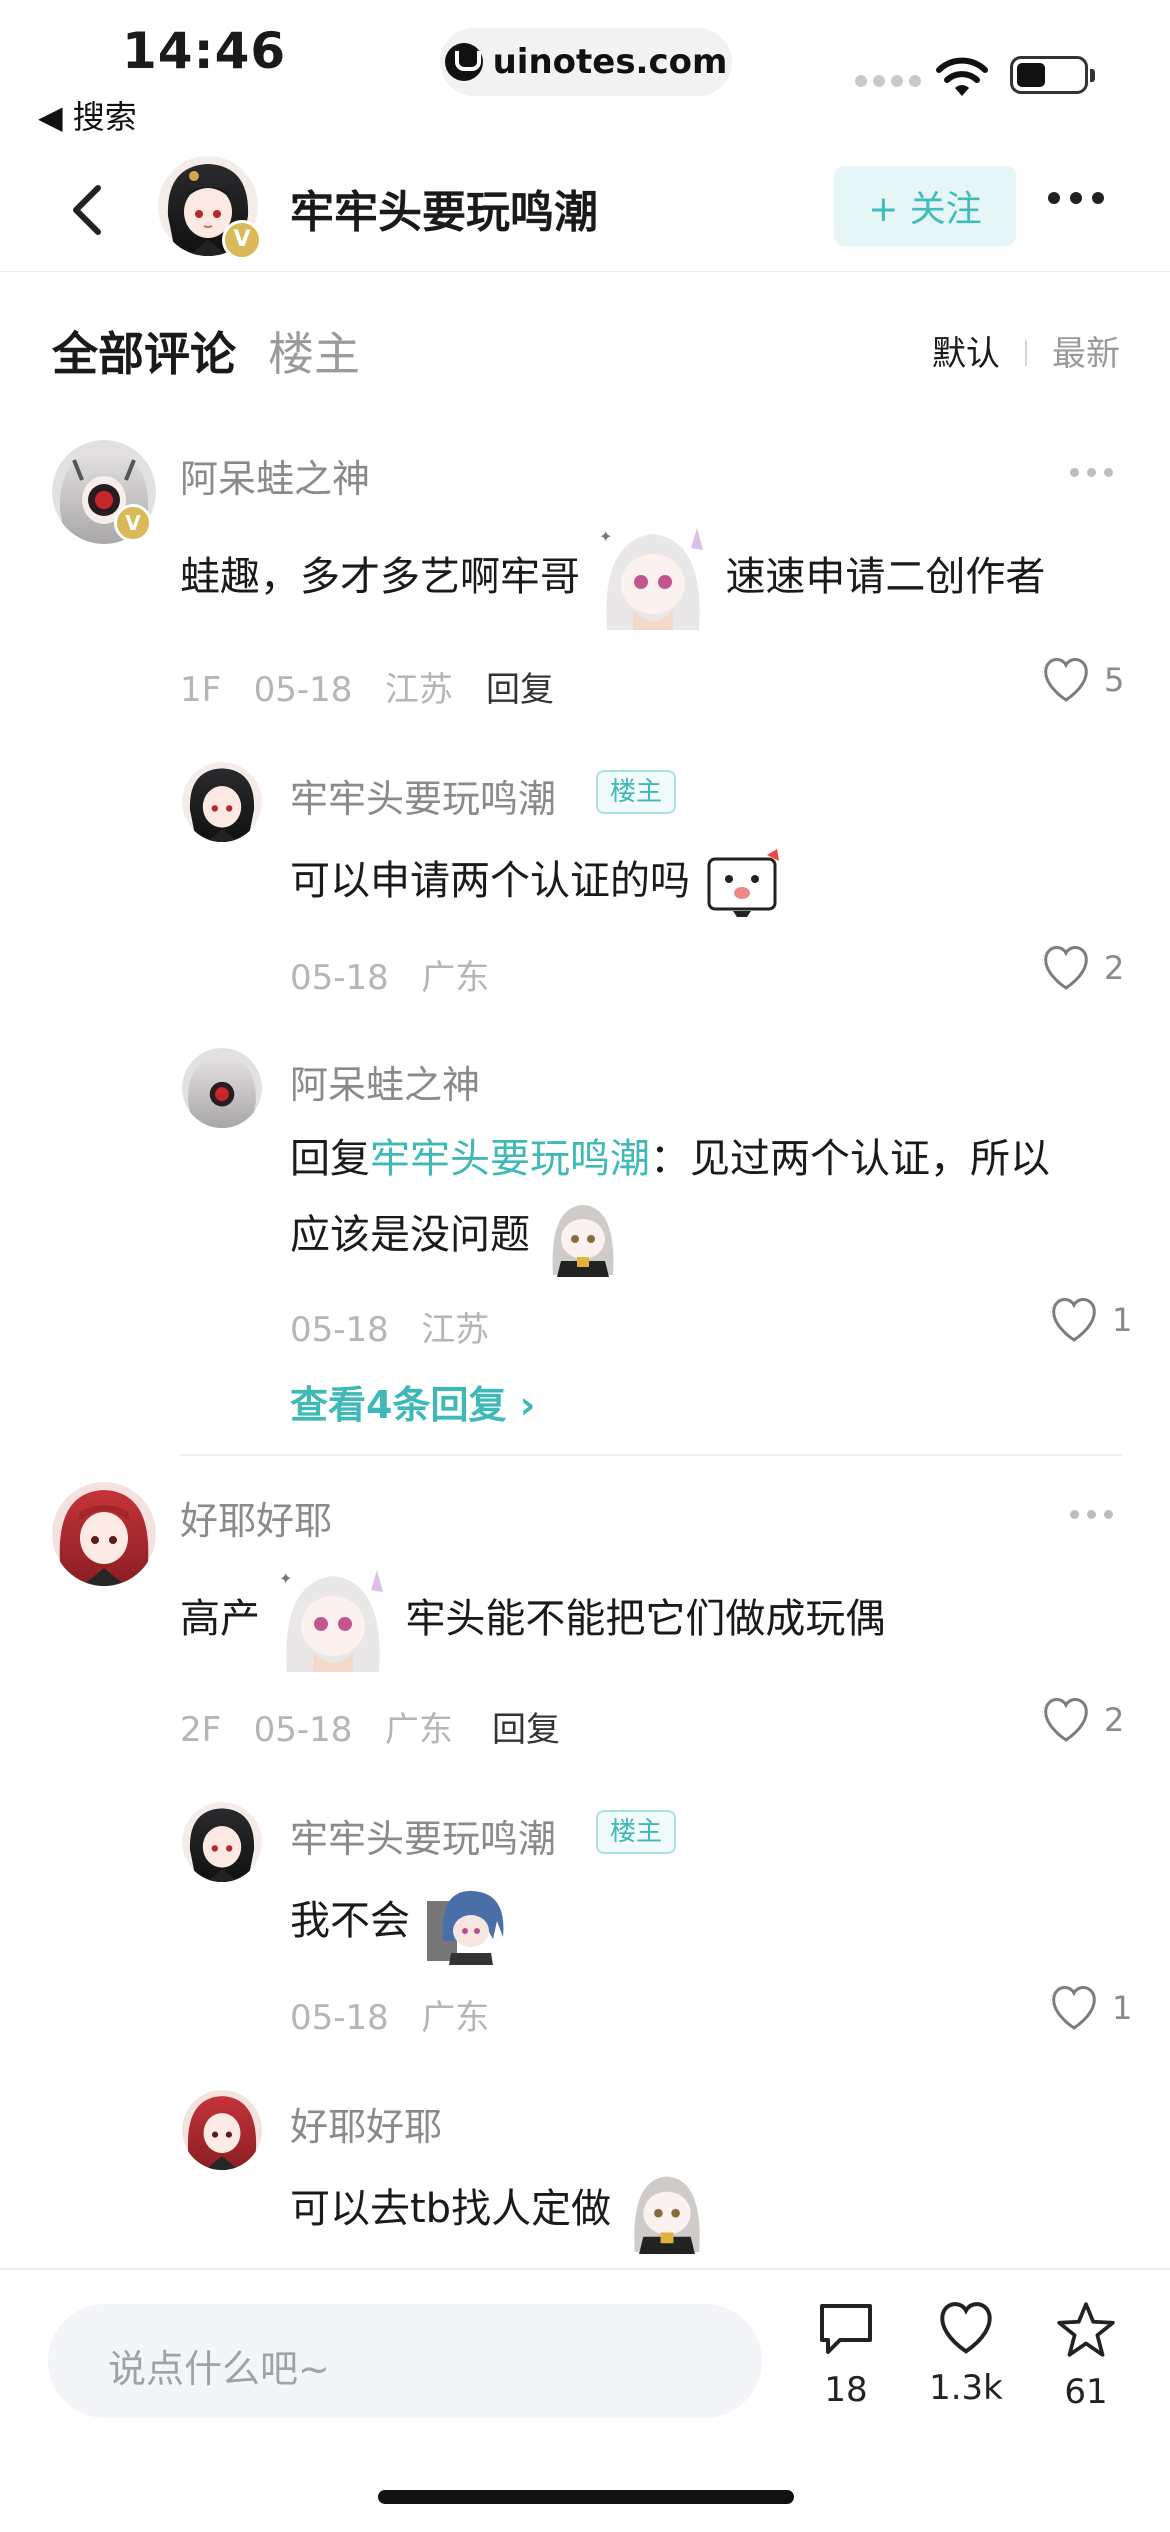  Describe the element at coordinates (1026, 353) in the screenshot. I see `sort-divider` at that location.